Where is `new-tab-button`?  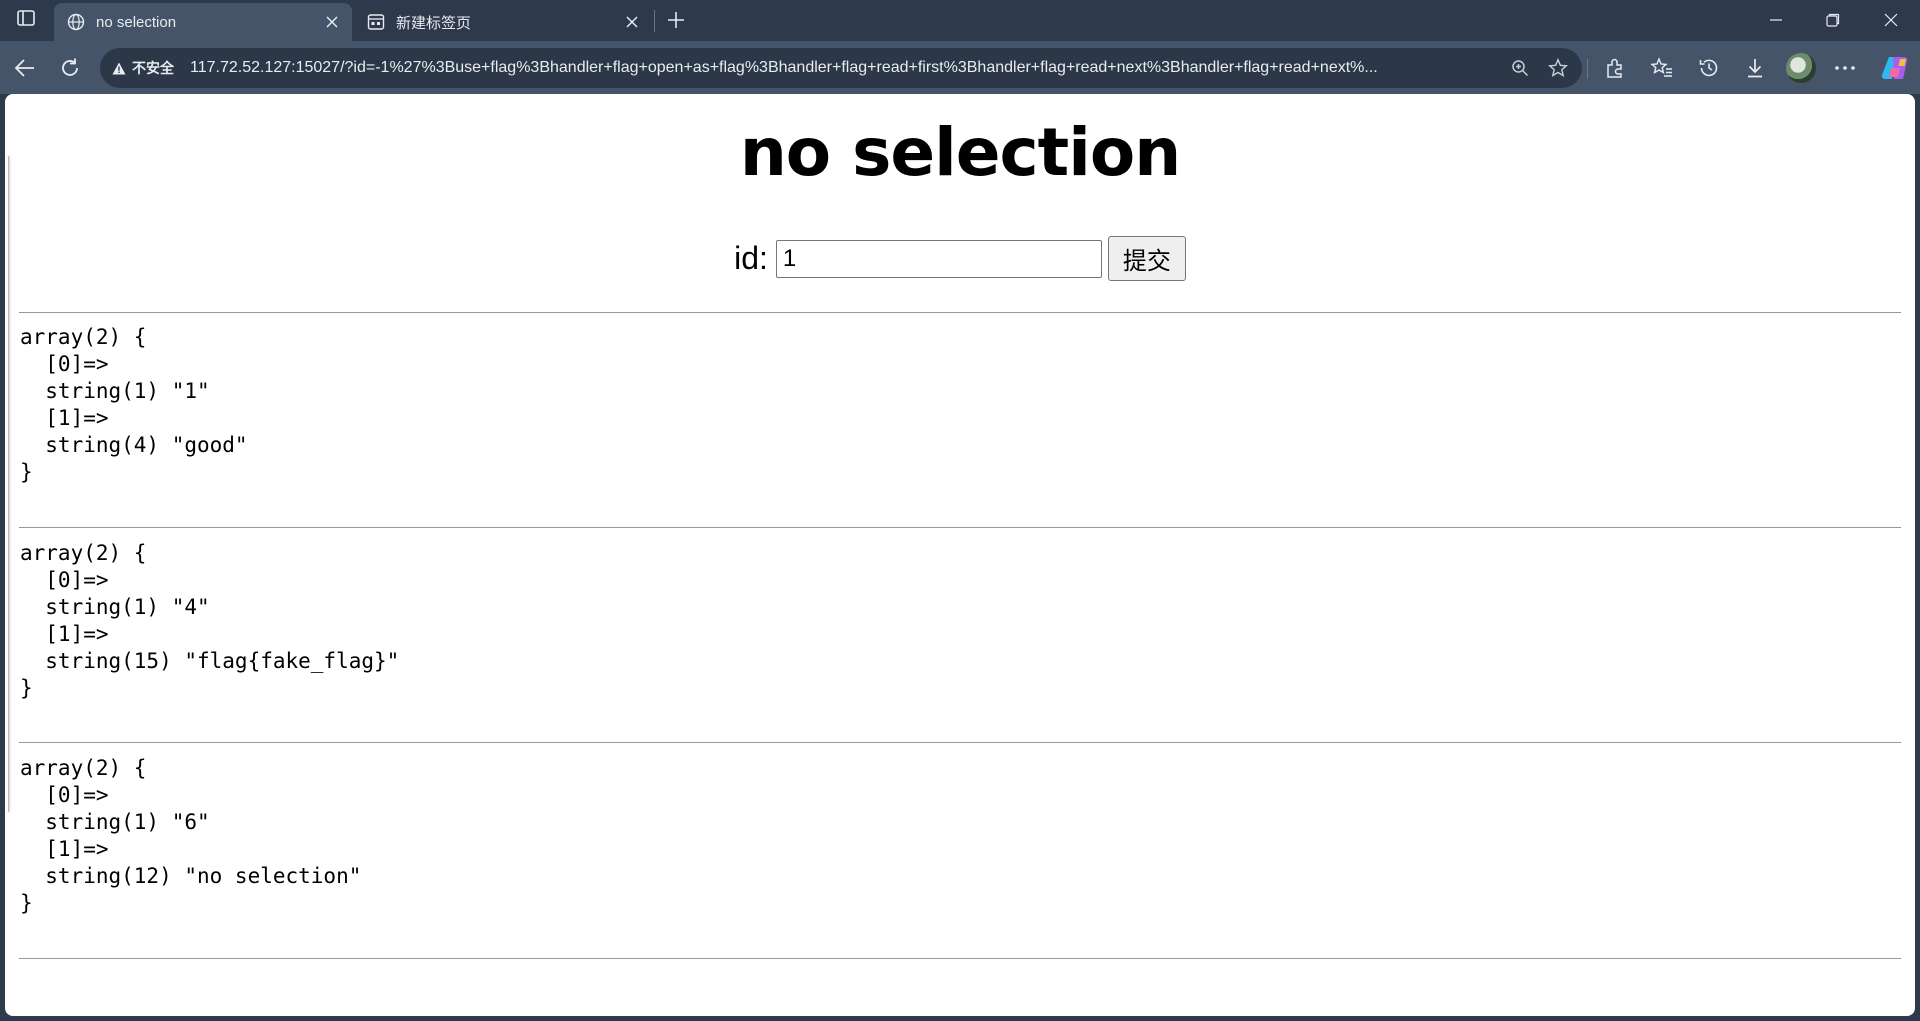
new-tab-button is located at coordinates (676, 20).